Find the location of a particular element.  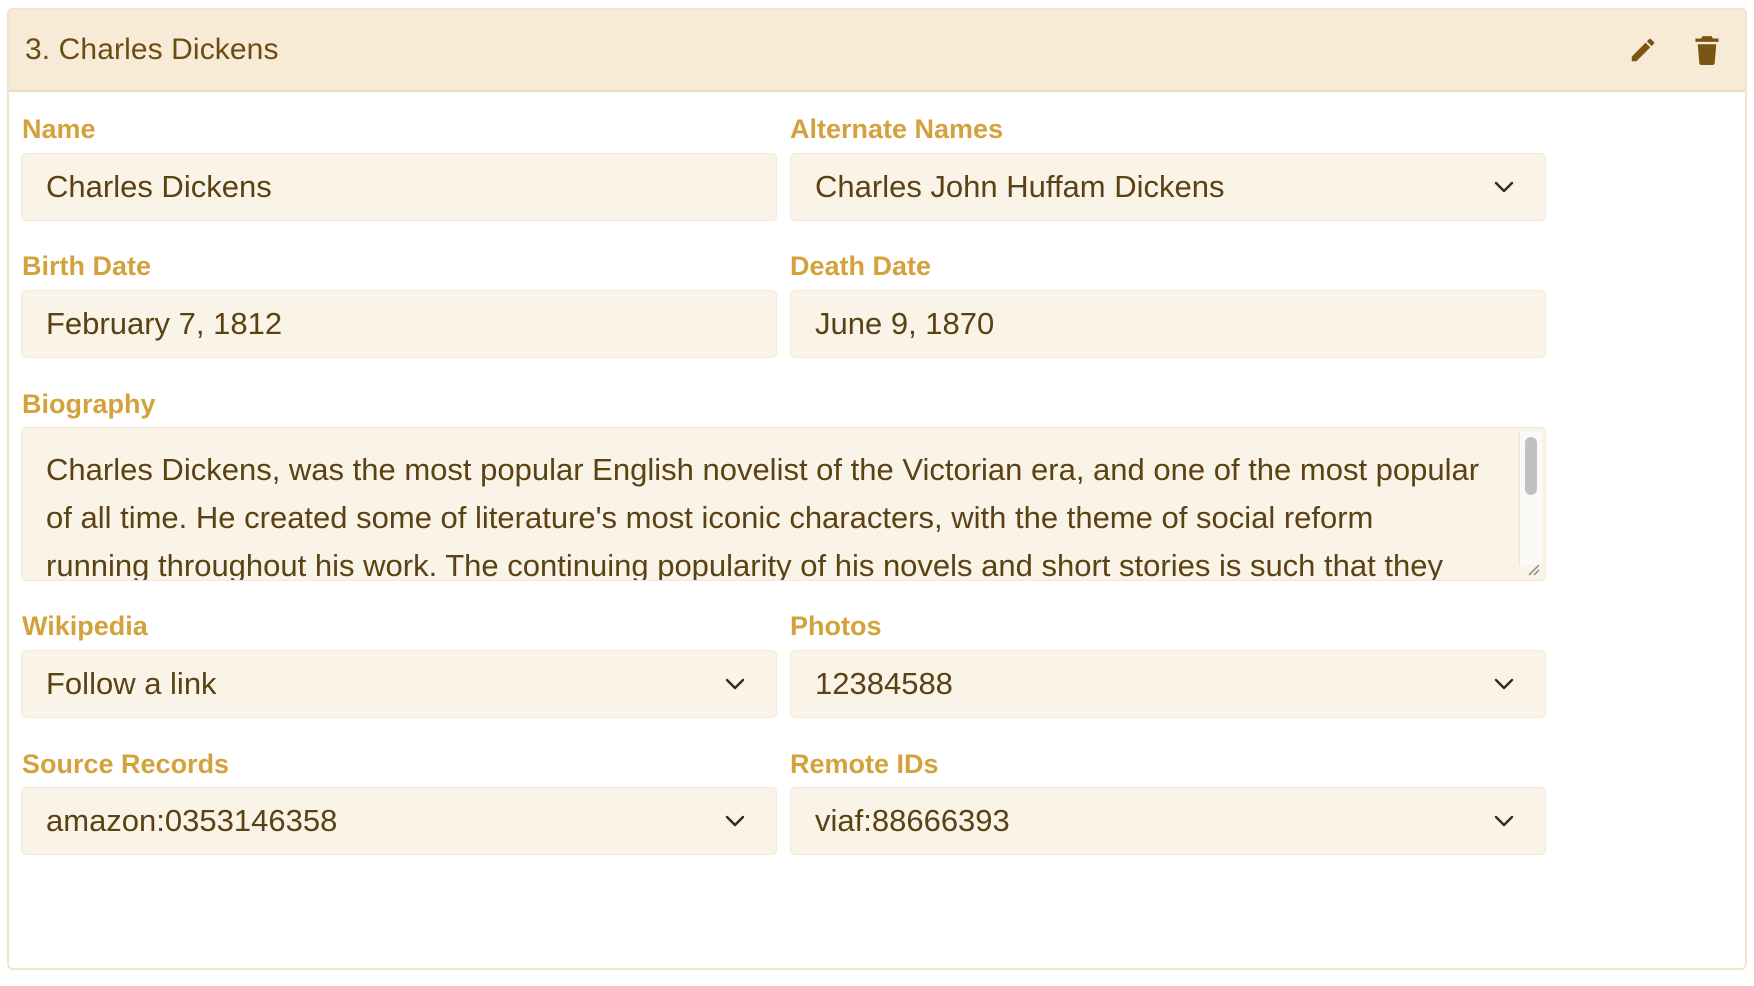

biography-scrollbar is located at coordinates (1530, 498).